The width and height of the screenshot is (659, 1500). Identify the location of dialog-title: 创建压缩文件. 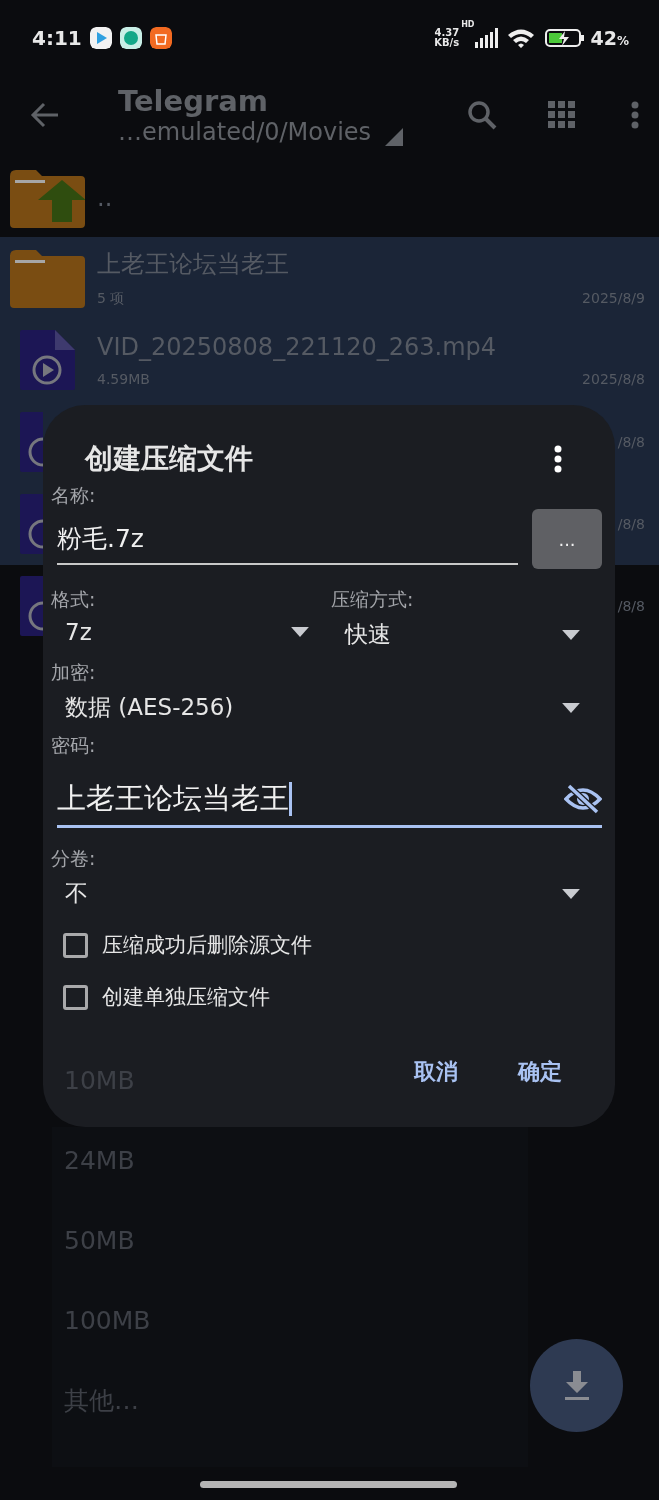
(169, 459).